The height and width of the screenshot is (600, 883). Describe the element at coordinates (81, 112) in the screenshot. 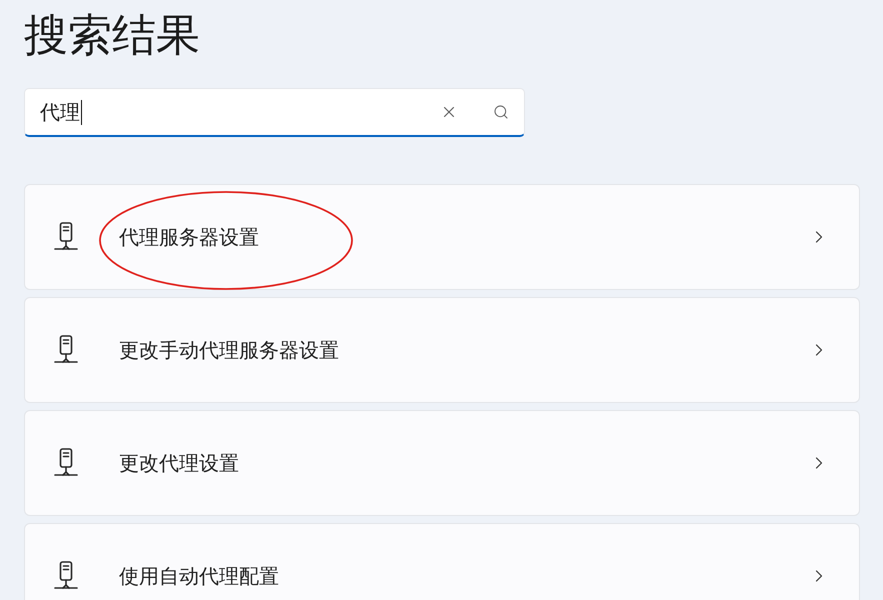

I see `text-cursor-icon` at that location.